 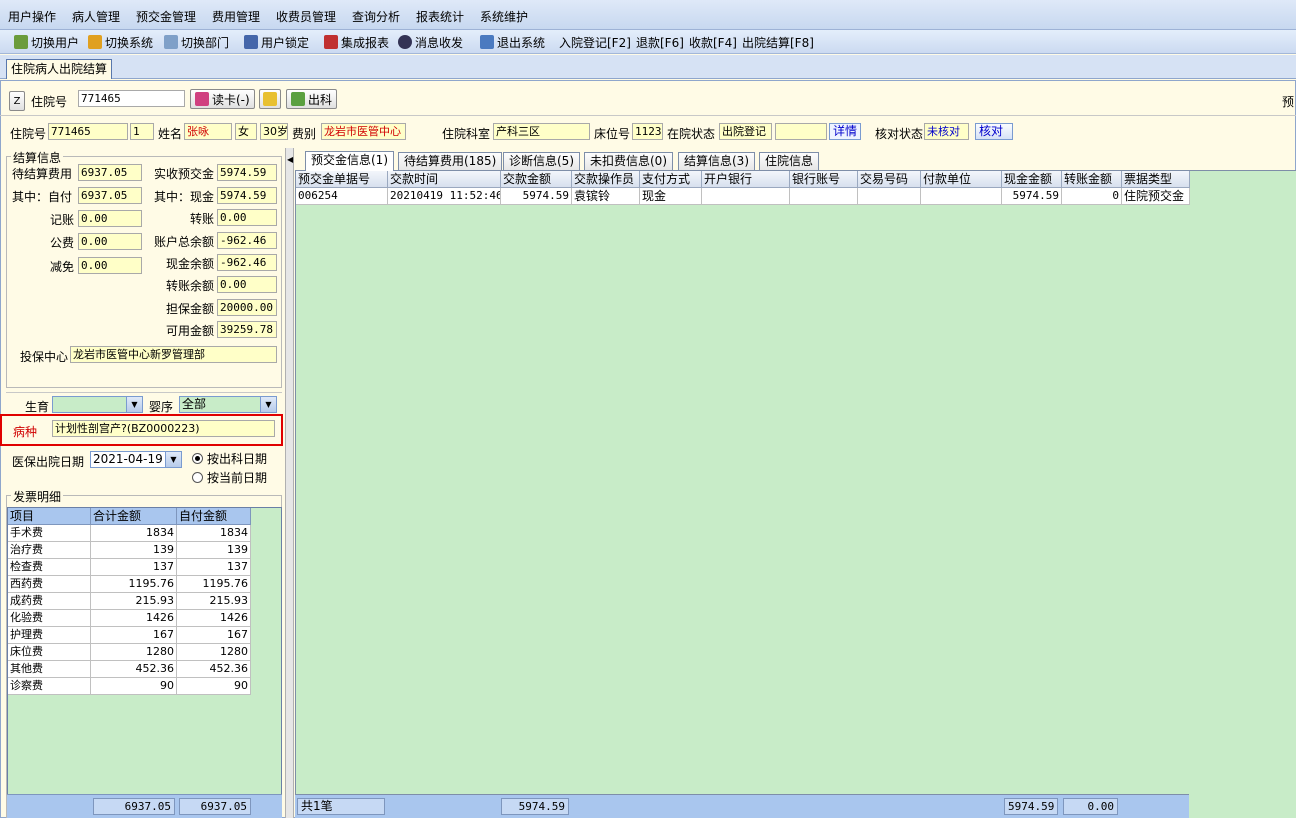 What do you see at coordinates (214, 635) in the screenshot?
I see `invoice-self-cell: 167` at bounding box center [214, 635].